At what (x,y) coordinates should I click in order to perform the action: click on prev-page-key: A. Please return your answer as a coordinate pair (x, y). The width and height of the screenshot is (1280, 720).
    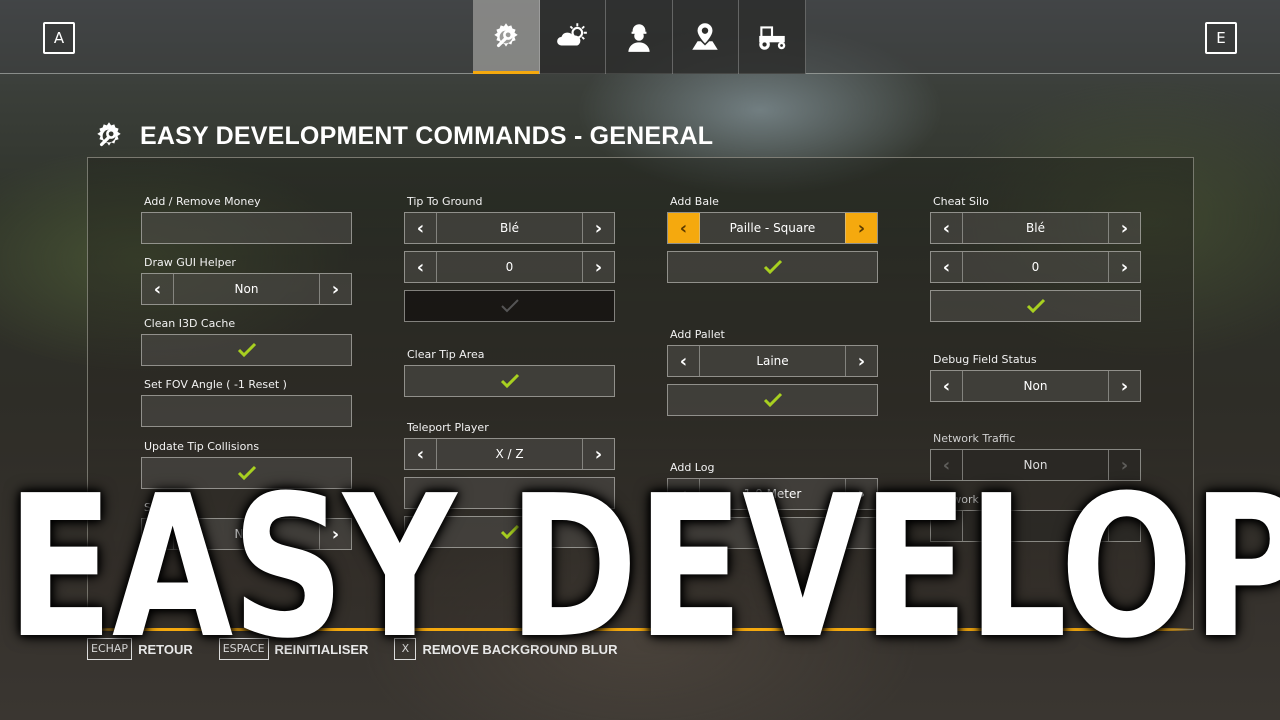
    Looking at the image, I should click on (59, 38).